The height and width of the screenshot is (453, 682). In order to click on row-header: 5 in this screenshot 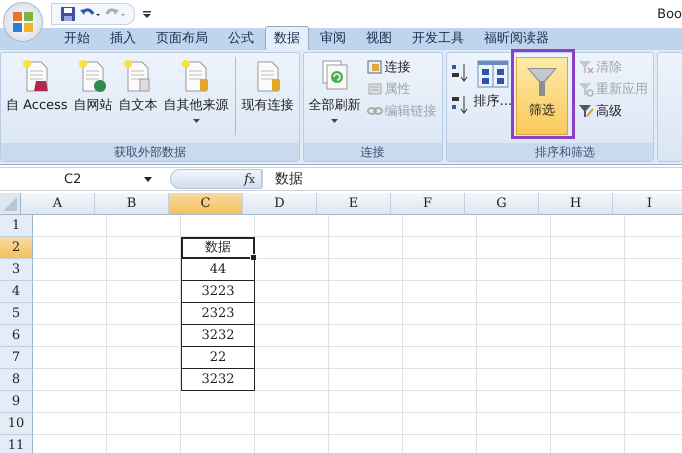, I will do `click(16, 314)`.